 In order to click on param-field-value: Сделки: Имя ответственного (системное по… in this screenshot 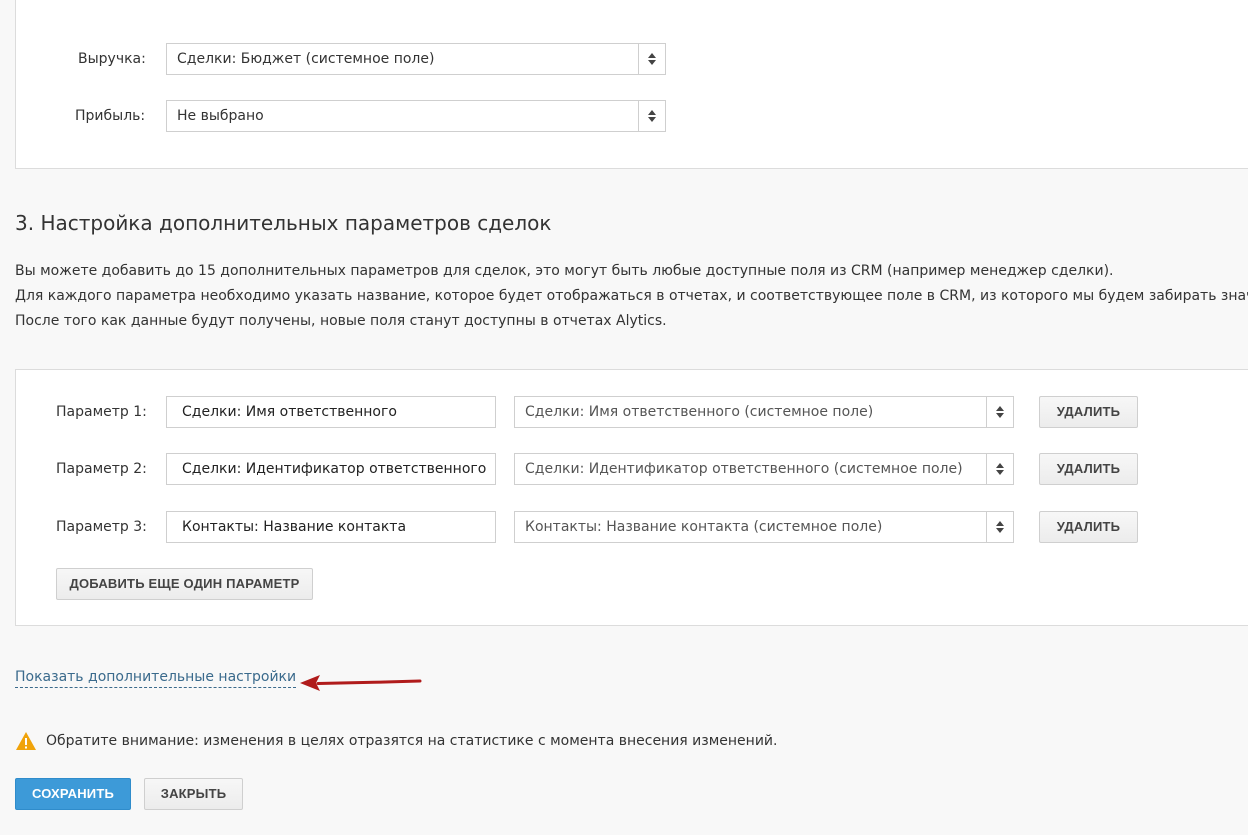, I will do `click(699, 412)`.